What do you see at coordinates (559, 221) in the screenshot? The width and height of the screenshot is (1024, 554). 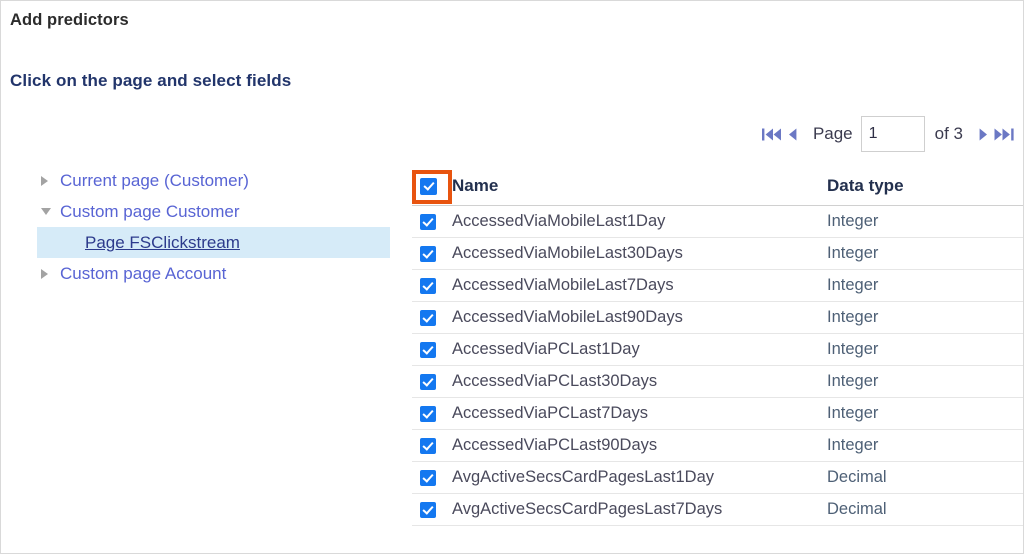 I see `field-name: AccessedViaMobileLast1Day` at bounding box center [559, 221].